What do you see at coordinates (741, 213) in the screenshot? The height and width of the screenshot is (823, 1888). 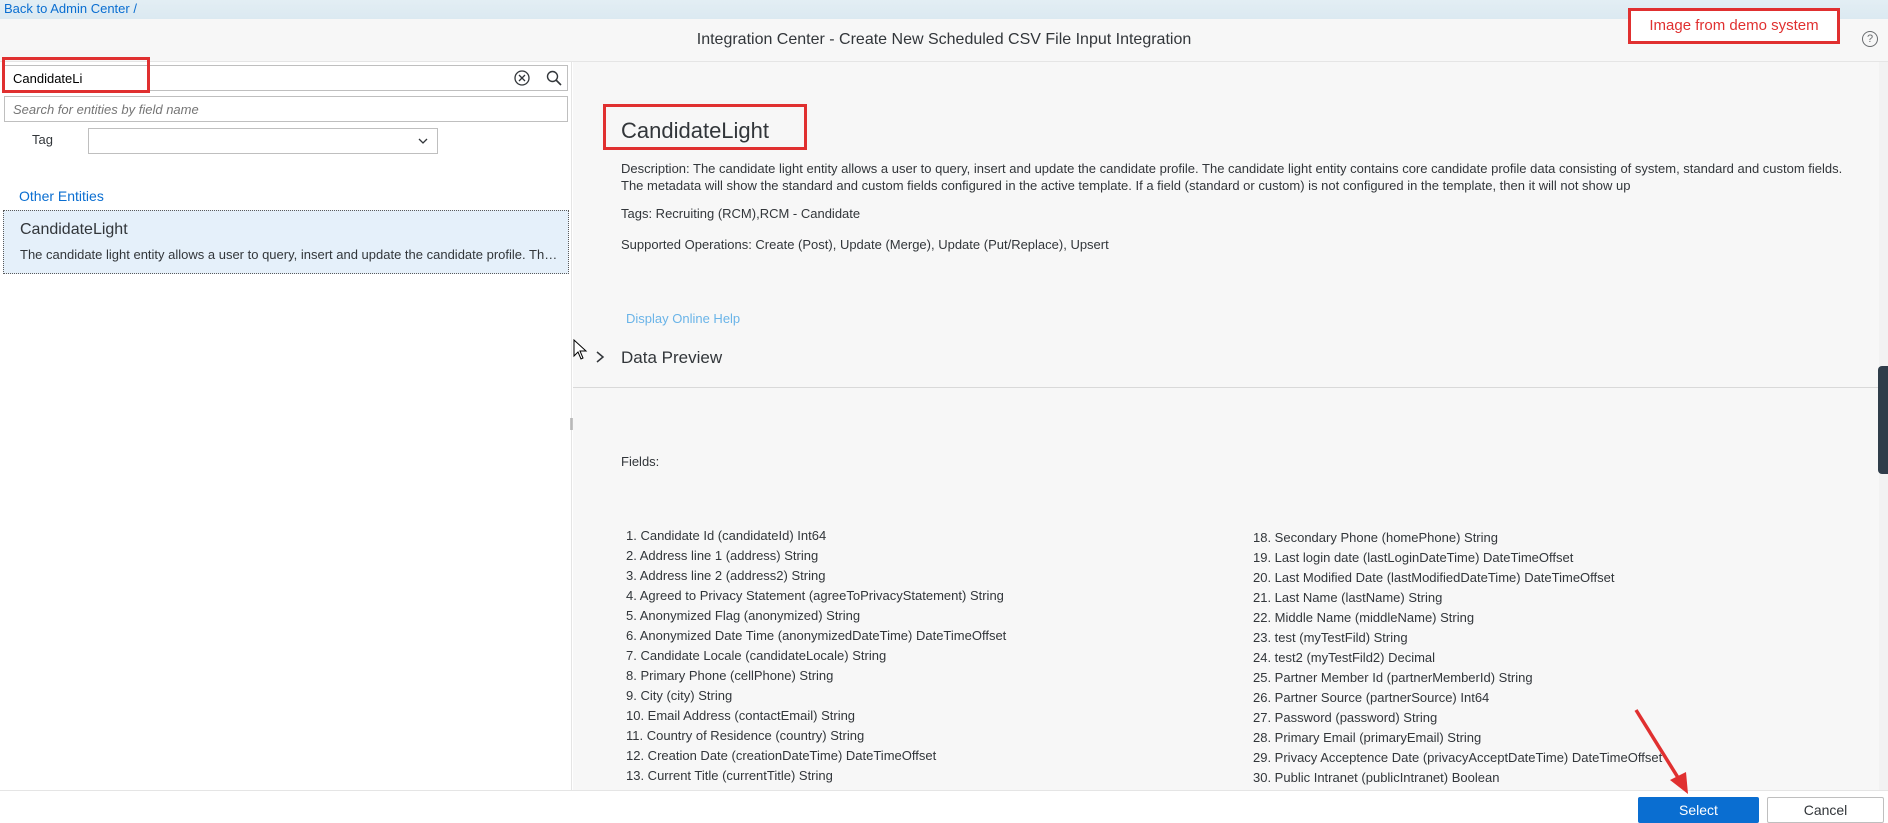 I see `entity-tags: Tags: Recruiting (RCM),RCM - Candidate` at bounding box center [741, 213].